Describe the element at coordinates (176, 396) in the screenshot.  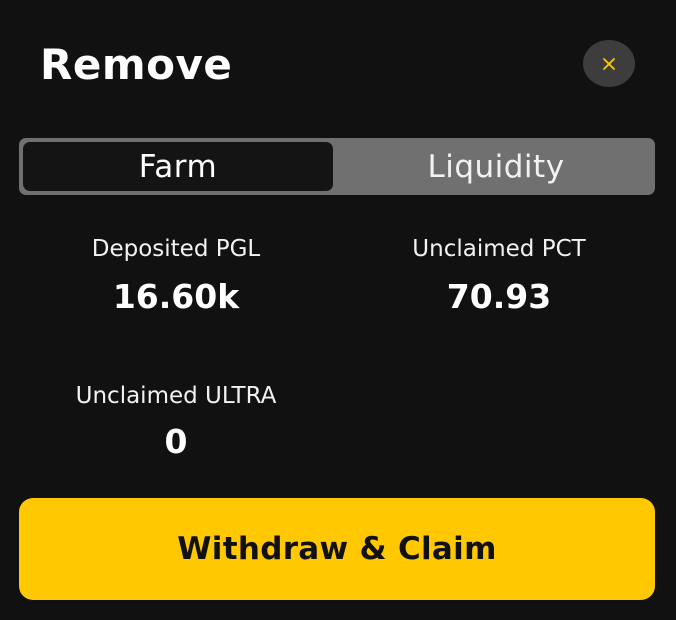
I see `stat-label: Unclaimed ULTRA` at that location.